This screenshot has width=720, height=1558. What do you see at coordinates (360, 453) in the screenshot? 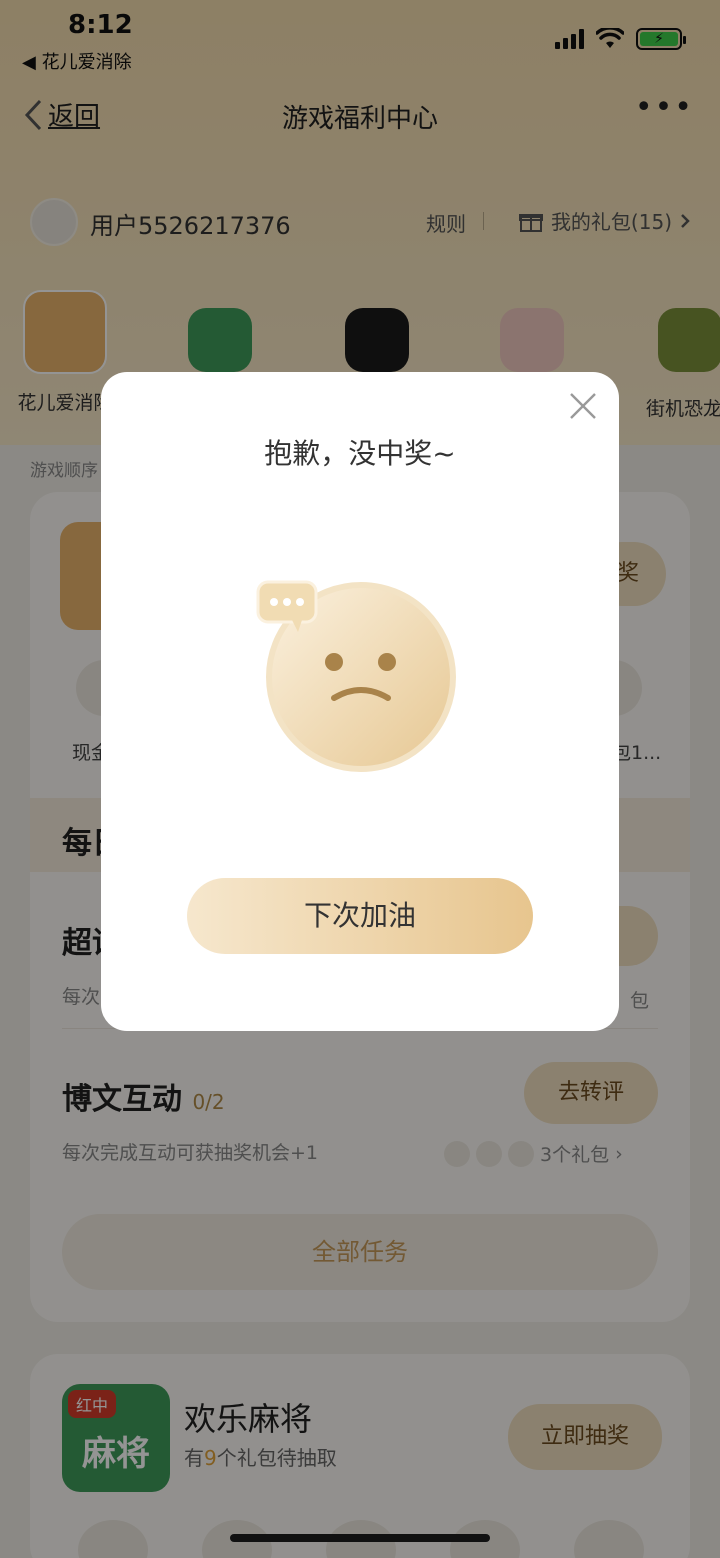
I see `dialog-title: 抱歉，没中奖~` at bounding box center [360, 453].